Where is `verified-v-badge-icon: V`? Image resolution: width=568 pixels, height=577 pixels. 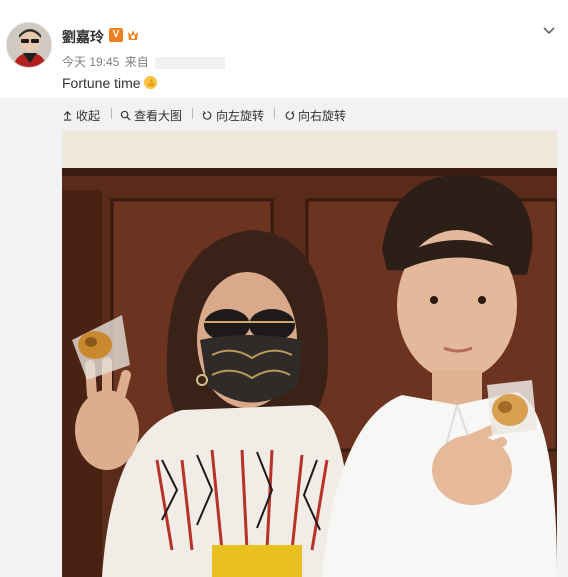 verified-v-badge-icon: V is located at coordinates (116, 35).